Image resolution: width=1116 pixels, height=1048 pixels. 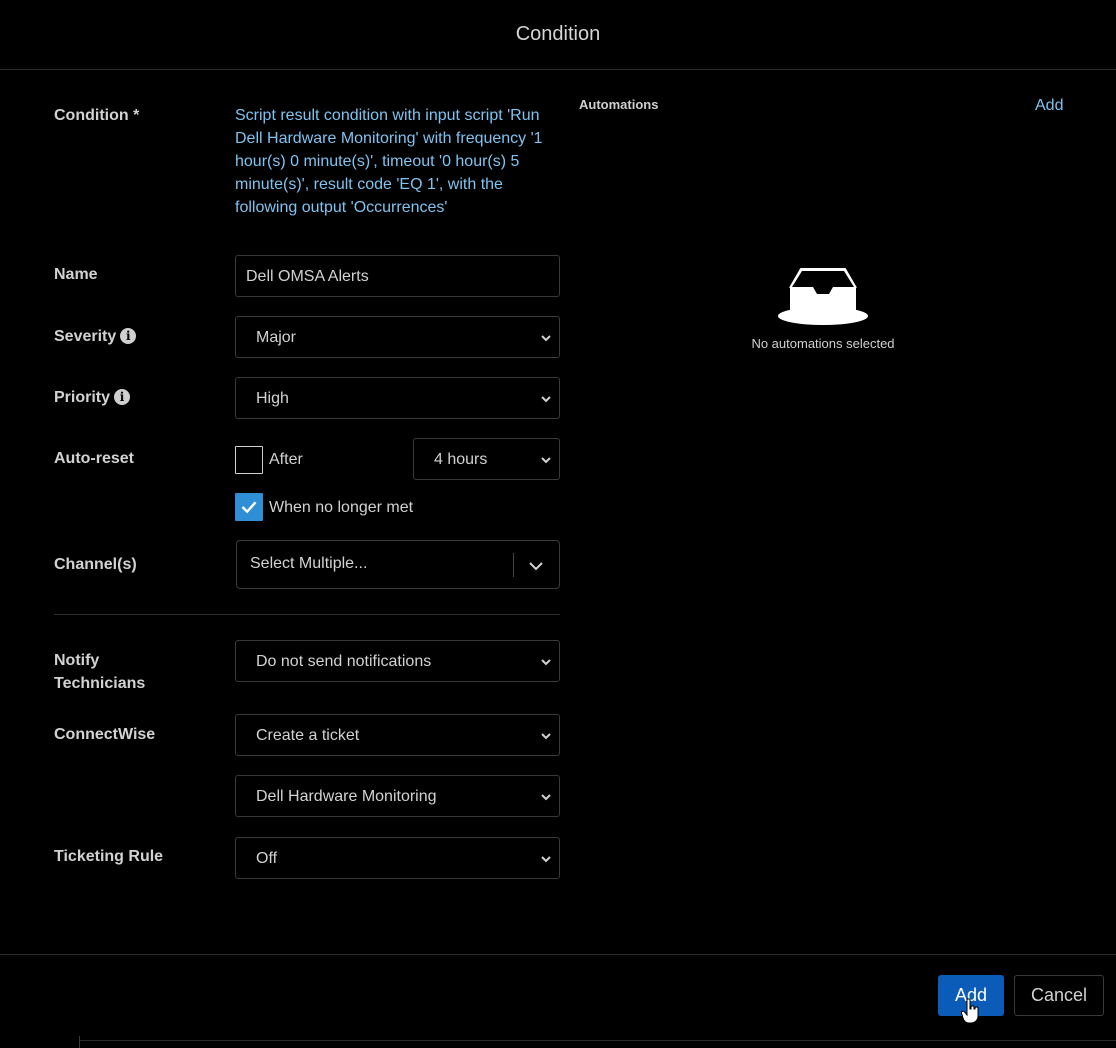 I want to click on severity-value: Major, so click(x=276, y=337).